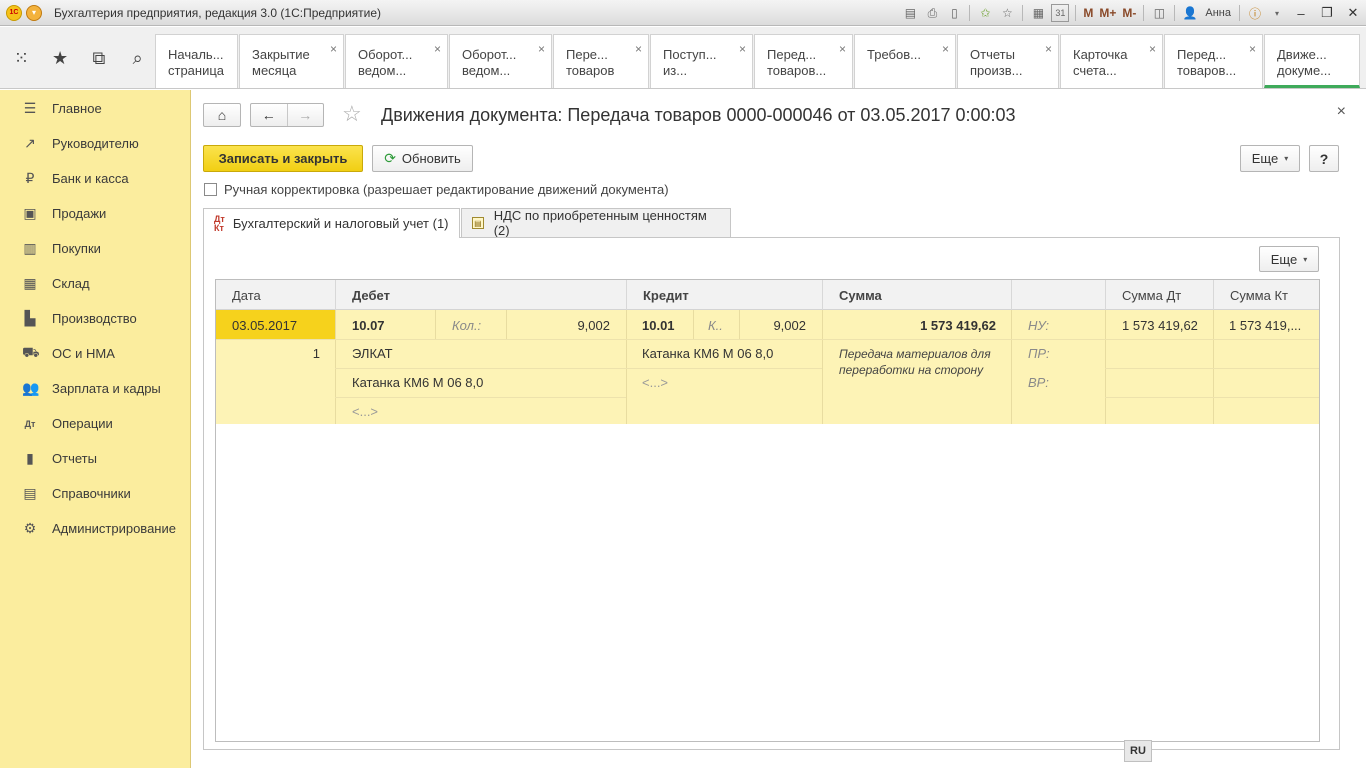 This screenshot has height=768, width=1366. Describe the element at coordinates (60, 58) in the screenshot. I see `star-icon: ★` at that location.